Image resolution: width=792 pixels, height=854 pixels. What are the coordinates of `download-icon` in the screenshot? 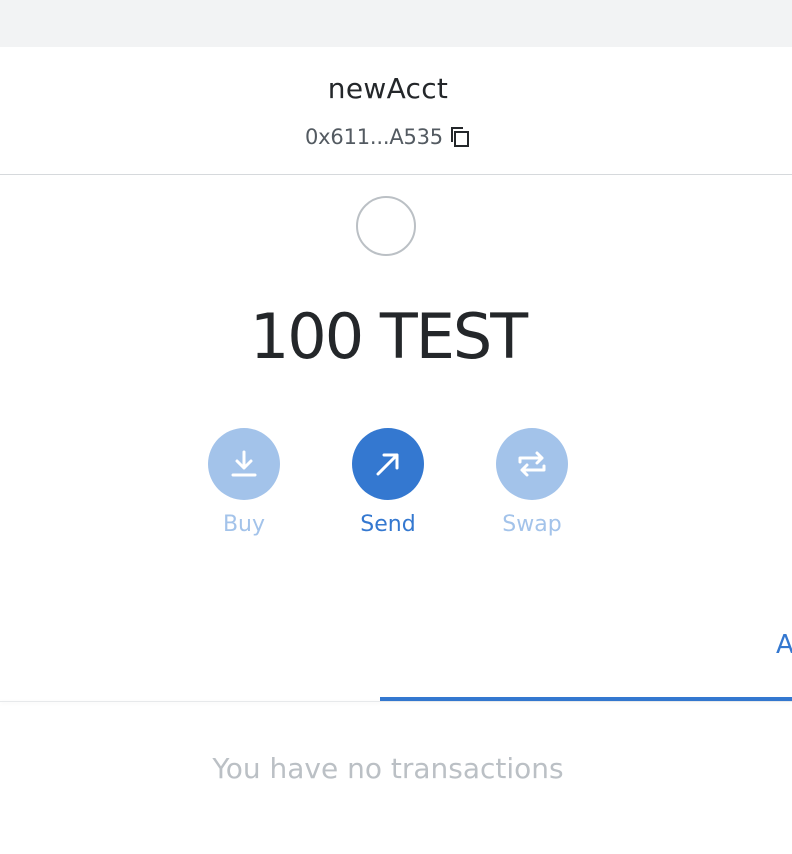 It's located at (244, 463).